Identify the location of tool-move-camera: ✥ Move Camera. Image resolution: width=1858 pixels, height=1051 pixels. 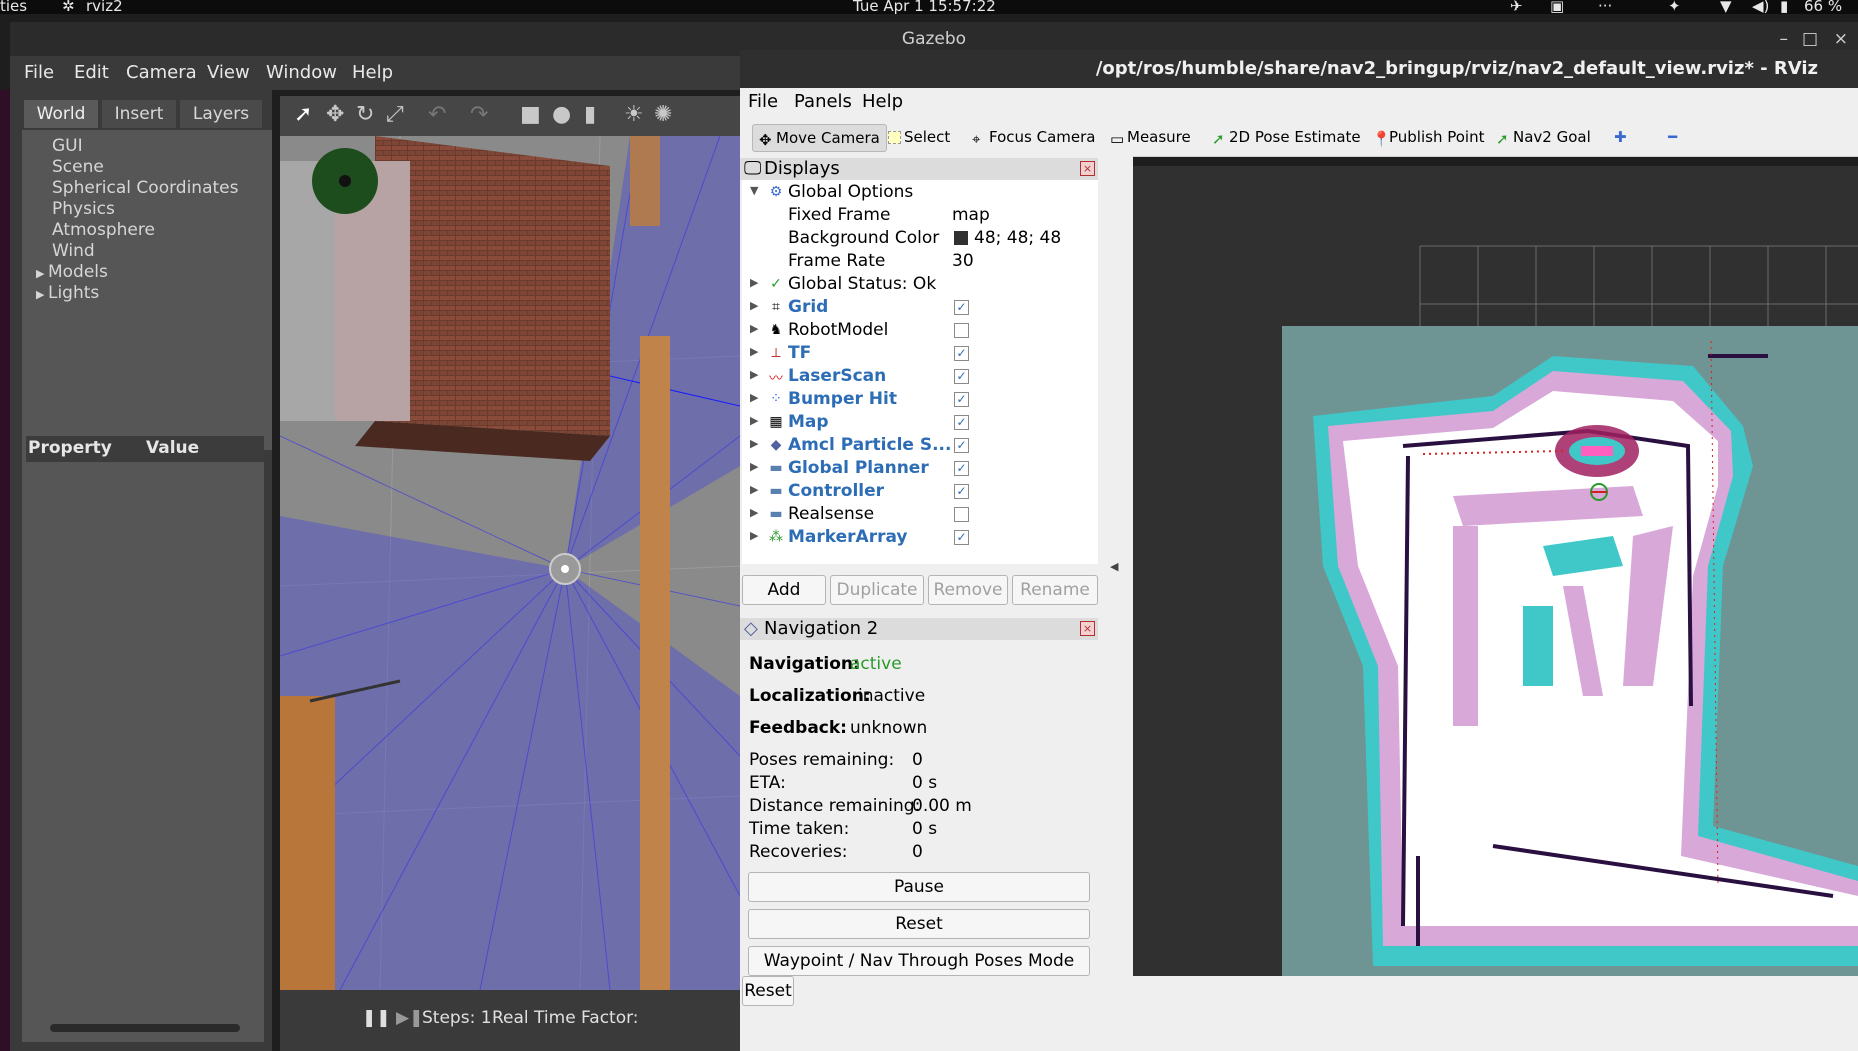
(819, 138).